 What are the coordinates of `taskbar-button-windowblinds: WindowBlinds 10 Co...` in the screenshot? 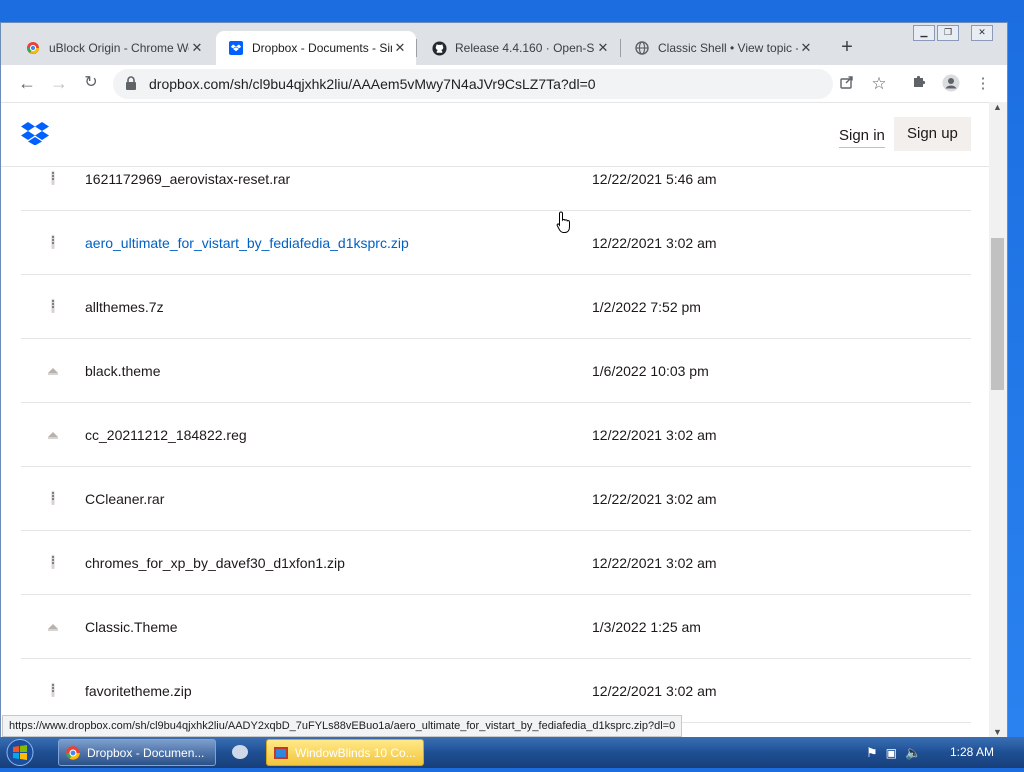 It's located at (345, 752).